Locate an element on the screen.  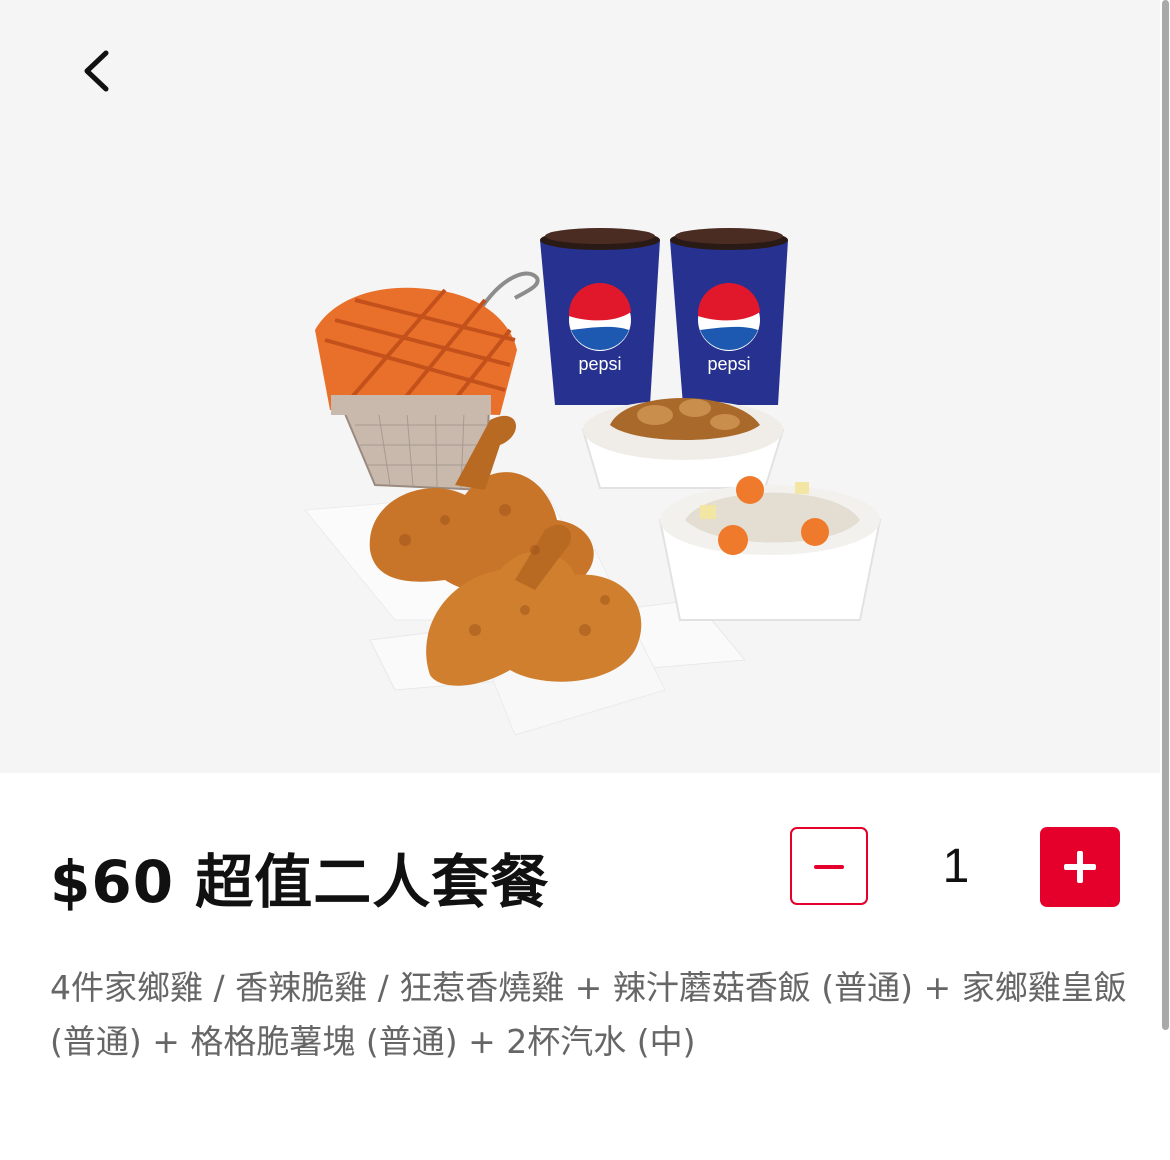
increase-quantity-button is located at coordinates (1080, 867).